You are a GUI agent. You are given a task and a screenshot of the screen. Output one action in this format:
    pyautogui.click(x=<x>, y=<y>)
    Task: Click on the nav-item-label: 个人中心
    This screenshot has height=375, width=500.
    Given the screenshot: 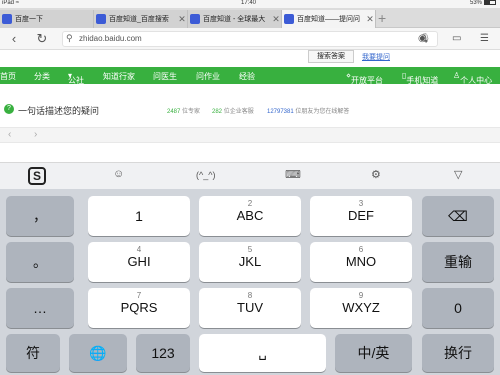 What is the action you would take?
    pyautogui.click(x=476, y=80)
    